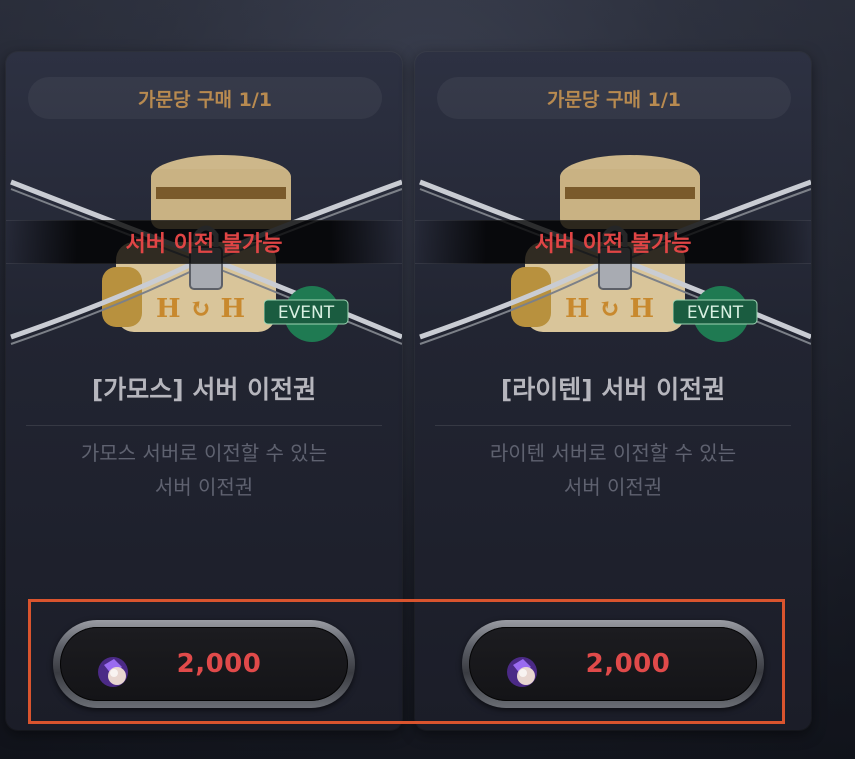 This screenshot has height=759, width=855. What do you see at coordinates (613, 470) in the screenshot?
I see `item-description: 라이텐 서버로 이전할 수 있는 서버 이전권` at bounding box center [613, 470].